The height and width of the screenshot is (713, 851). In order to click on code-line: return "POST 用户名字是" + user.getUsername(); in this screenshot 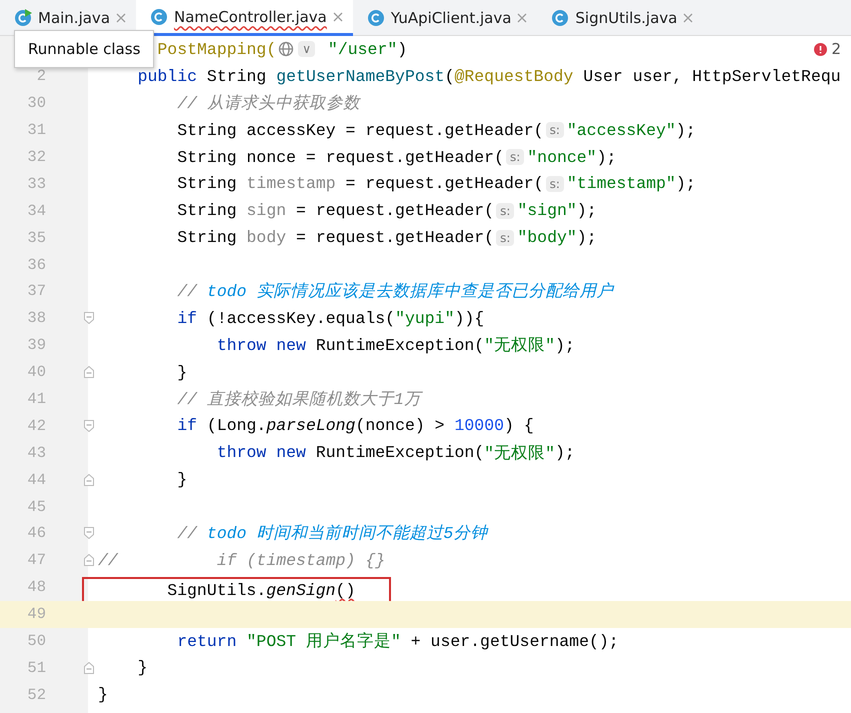, I will do `click(397, 641)`.